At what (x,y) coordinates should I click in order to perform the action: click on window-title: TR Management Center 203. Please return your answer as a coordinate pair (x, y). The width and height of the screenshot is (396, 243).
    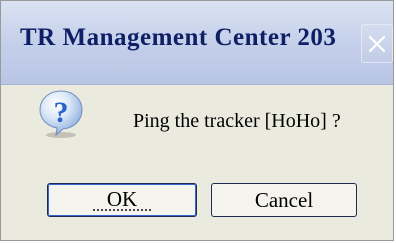
    Looking at the image, I should click on (178, 37).